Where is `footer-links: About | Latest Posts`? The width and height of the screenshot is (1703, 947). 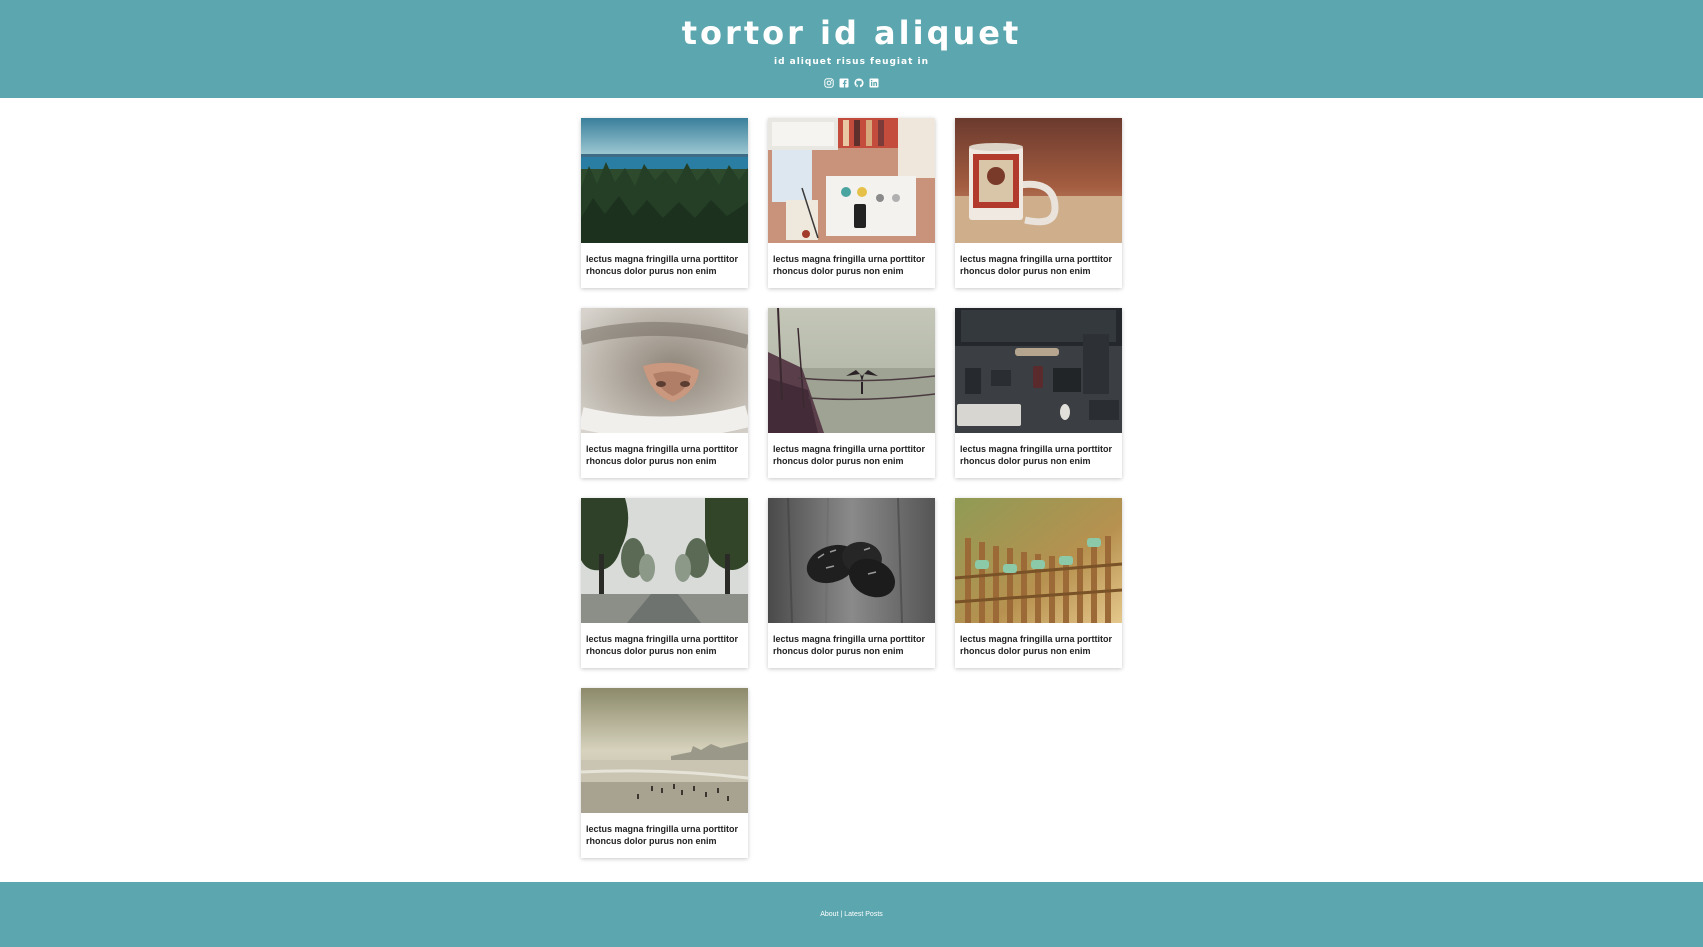
footer-links: About | Latest Posts is located at coordinates (851, 914).